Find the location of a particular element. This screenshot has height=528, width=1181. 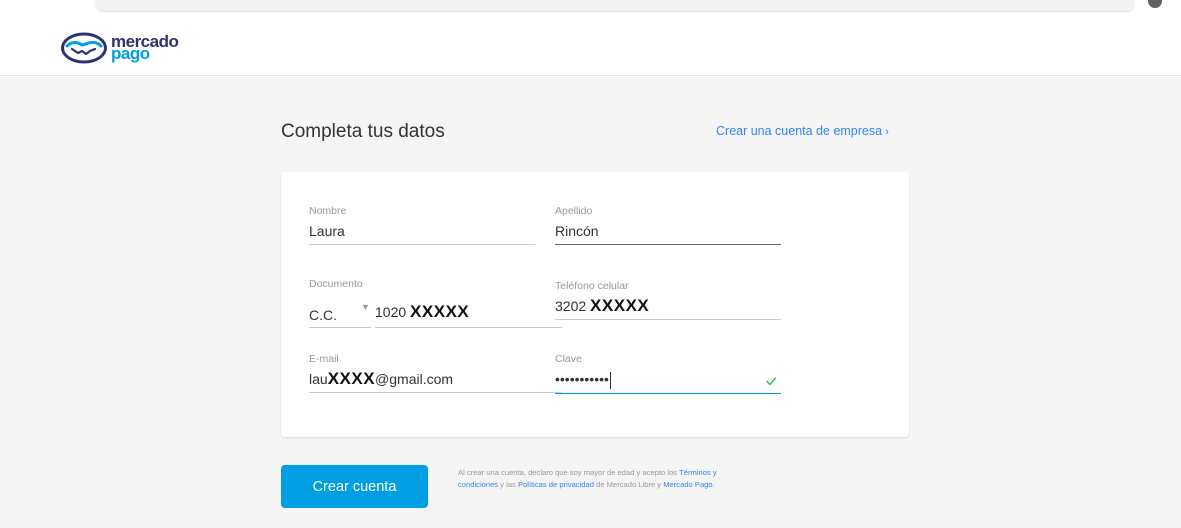

site-header: mercado pago is located at coordinates (590, 47).